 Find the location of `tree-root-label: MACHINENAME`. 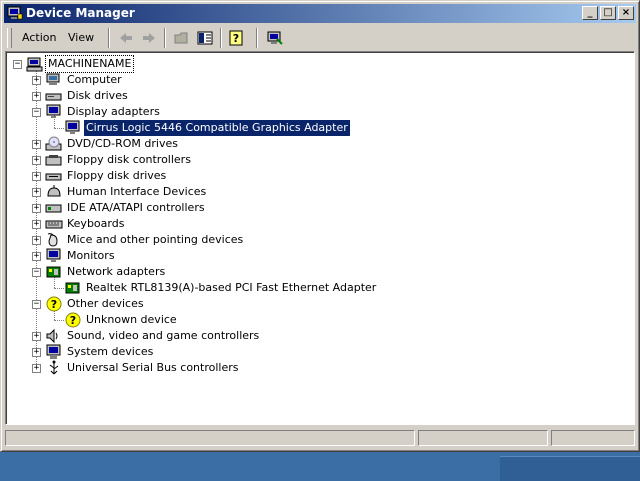

tree-root-label: MACHINENAME is located at coordinates (89, 64).